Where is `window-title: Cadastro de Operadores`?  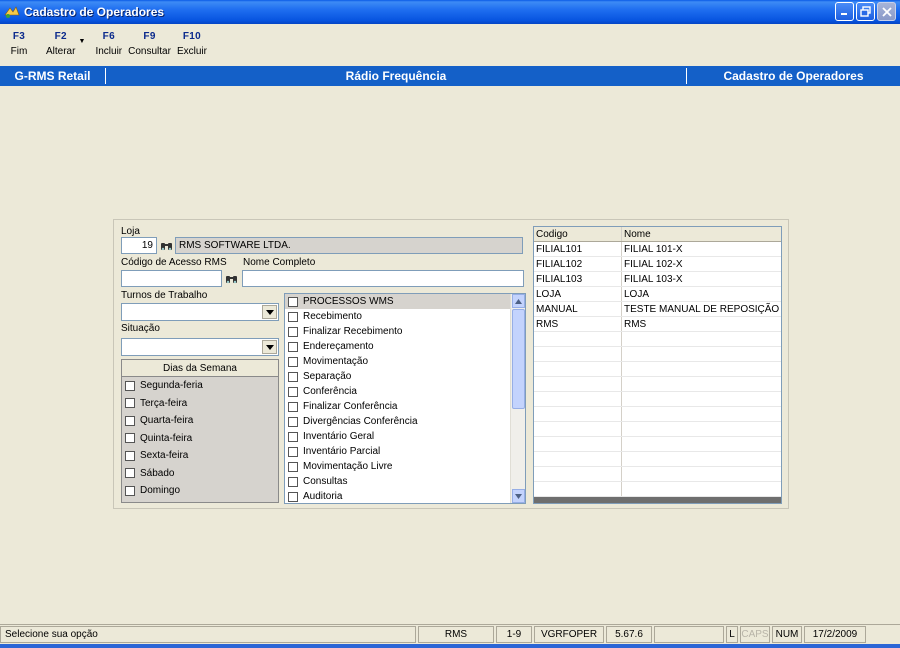
window-title: Cadastro de Operadores is located at coordinates (94, 12).